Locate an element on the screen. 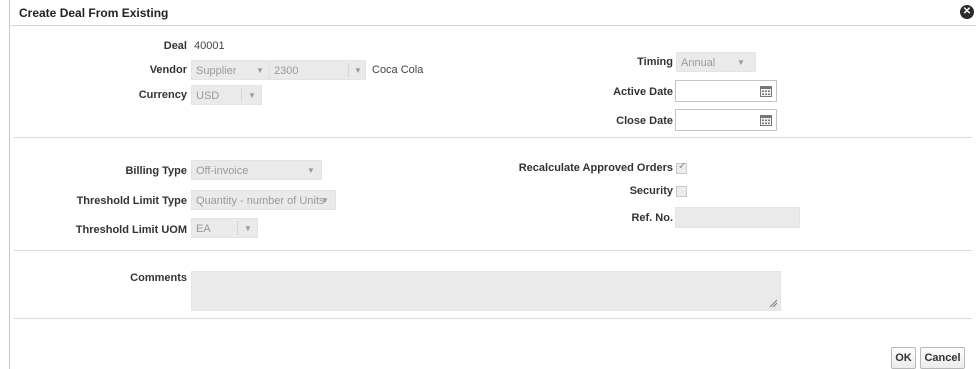 Image resolution: width=976 pixels, height=369 pixels. threshold-limit-uom-value: EA is located at coordinates (203, 229).